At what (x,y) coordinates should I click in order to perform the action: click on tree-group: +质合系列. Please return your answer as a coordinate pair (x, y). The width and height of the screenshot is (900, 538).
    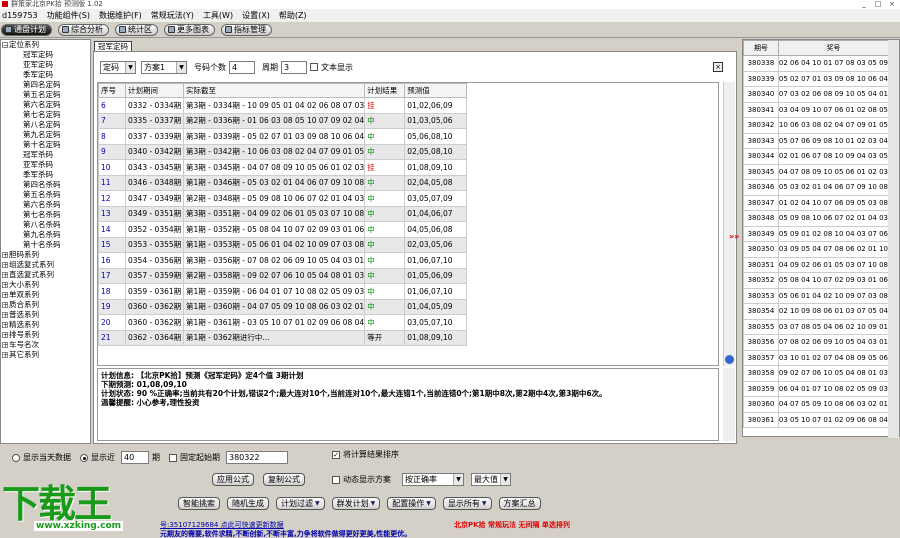
    Looking at the image, I should click on (45, 305).